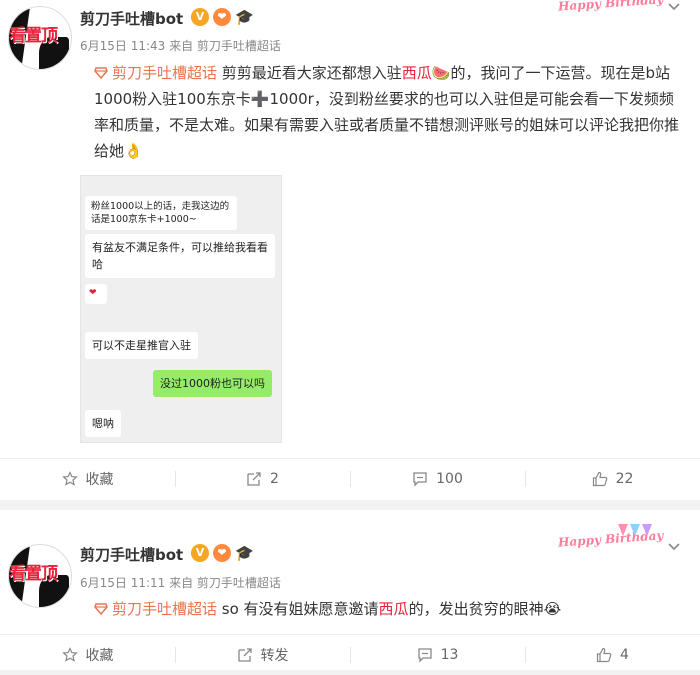  I want to click on post-text: 剪刀手吐槽超话 so 有没有姐妹愿意邀请西瓜的，发出贫穷的眼神😭, so click(389, 609).